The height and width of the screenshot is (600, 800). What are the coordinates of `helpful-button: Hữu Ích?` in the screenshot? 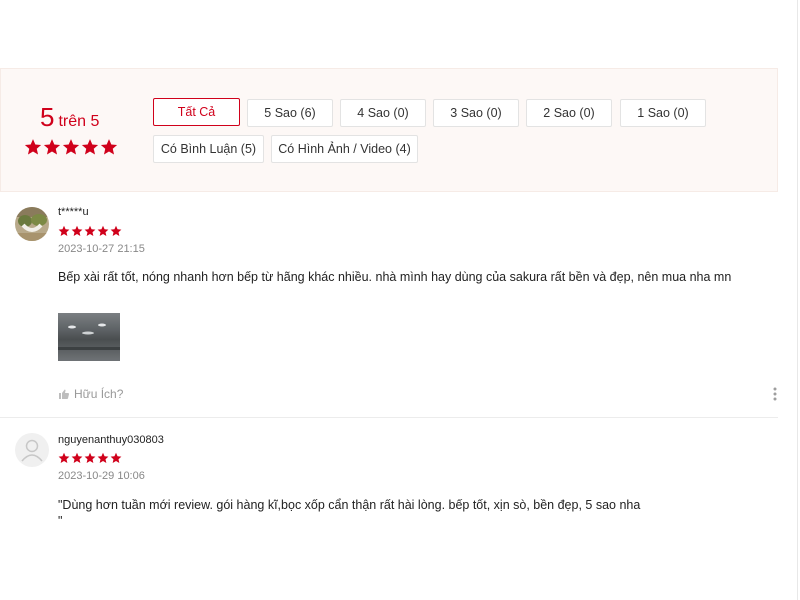 It's located at (90, 394).